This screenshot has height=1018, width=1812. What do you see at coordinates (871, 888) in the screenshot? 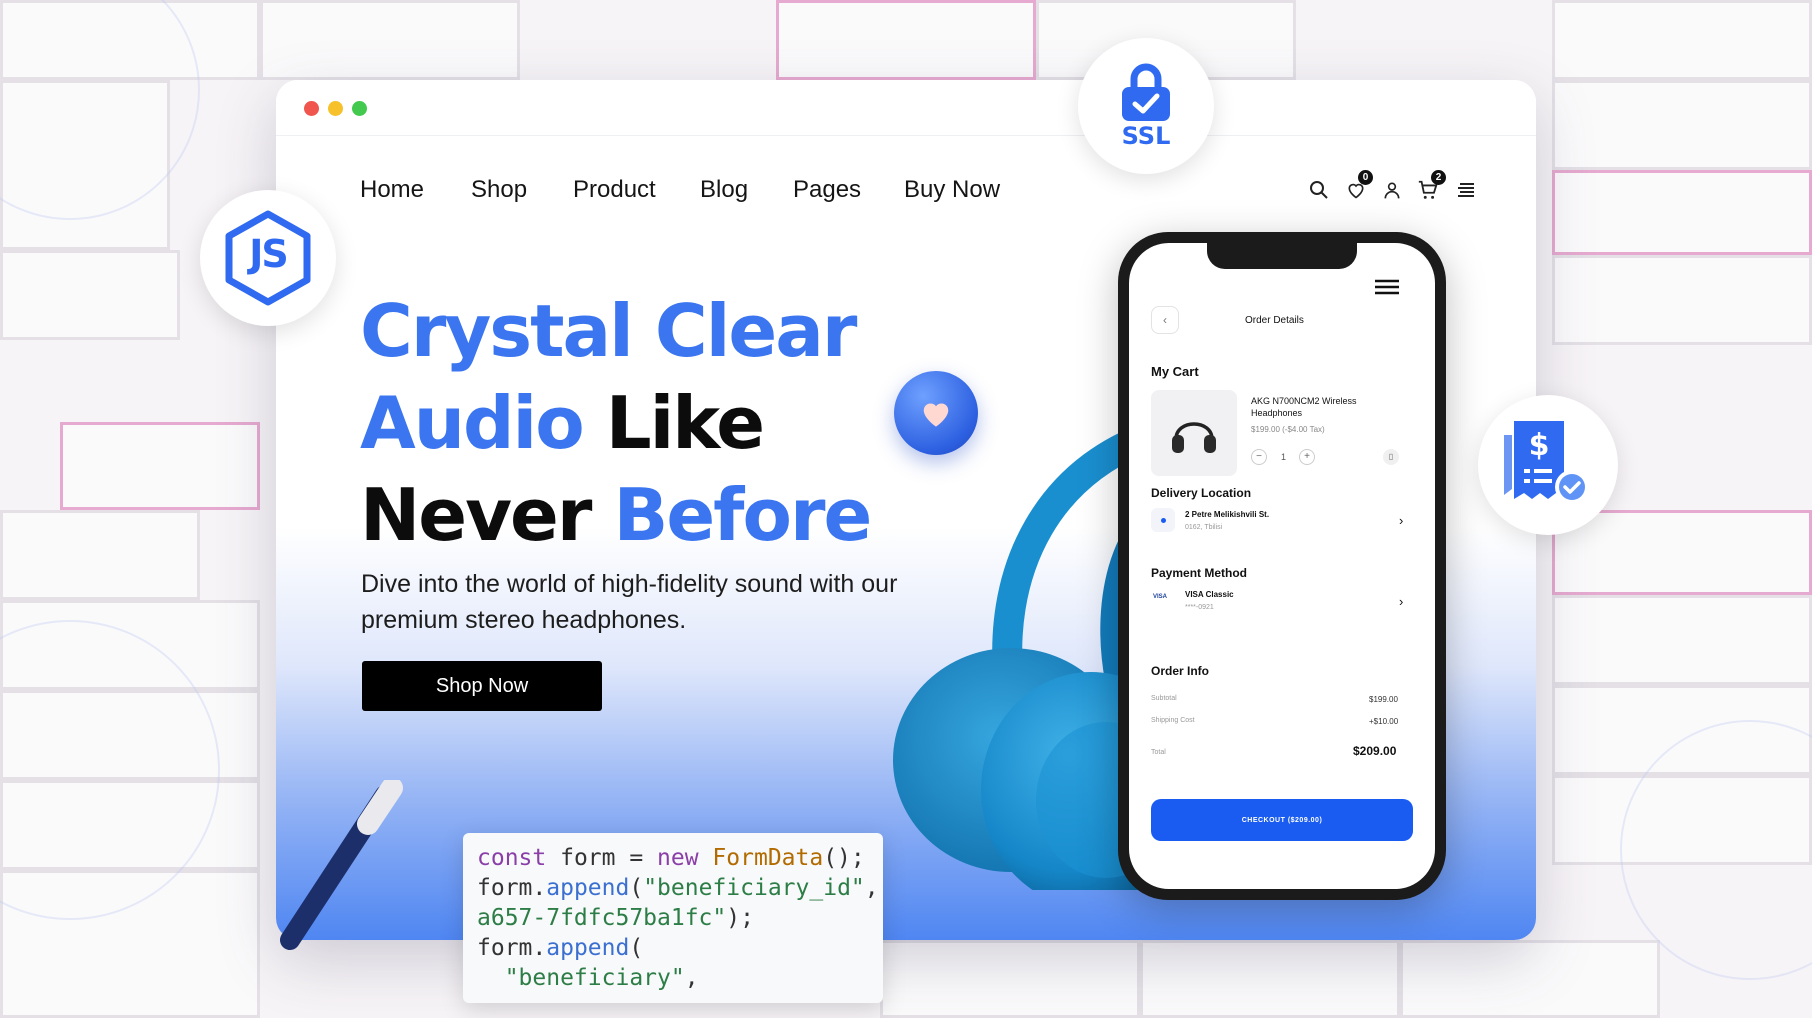
I see `code-line2-end: ,` at bounding box center [871, 888].